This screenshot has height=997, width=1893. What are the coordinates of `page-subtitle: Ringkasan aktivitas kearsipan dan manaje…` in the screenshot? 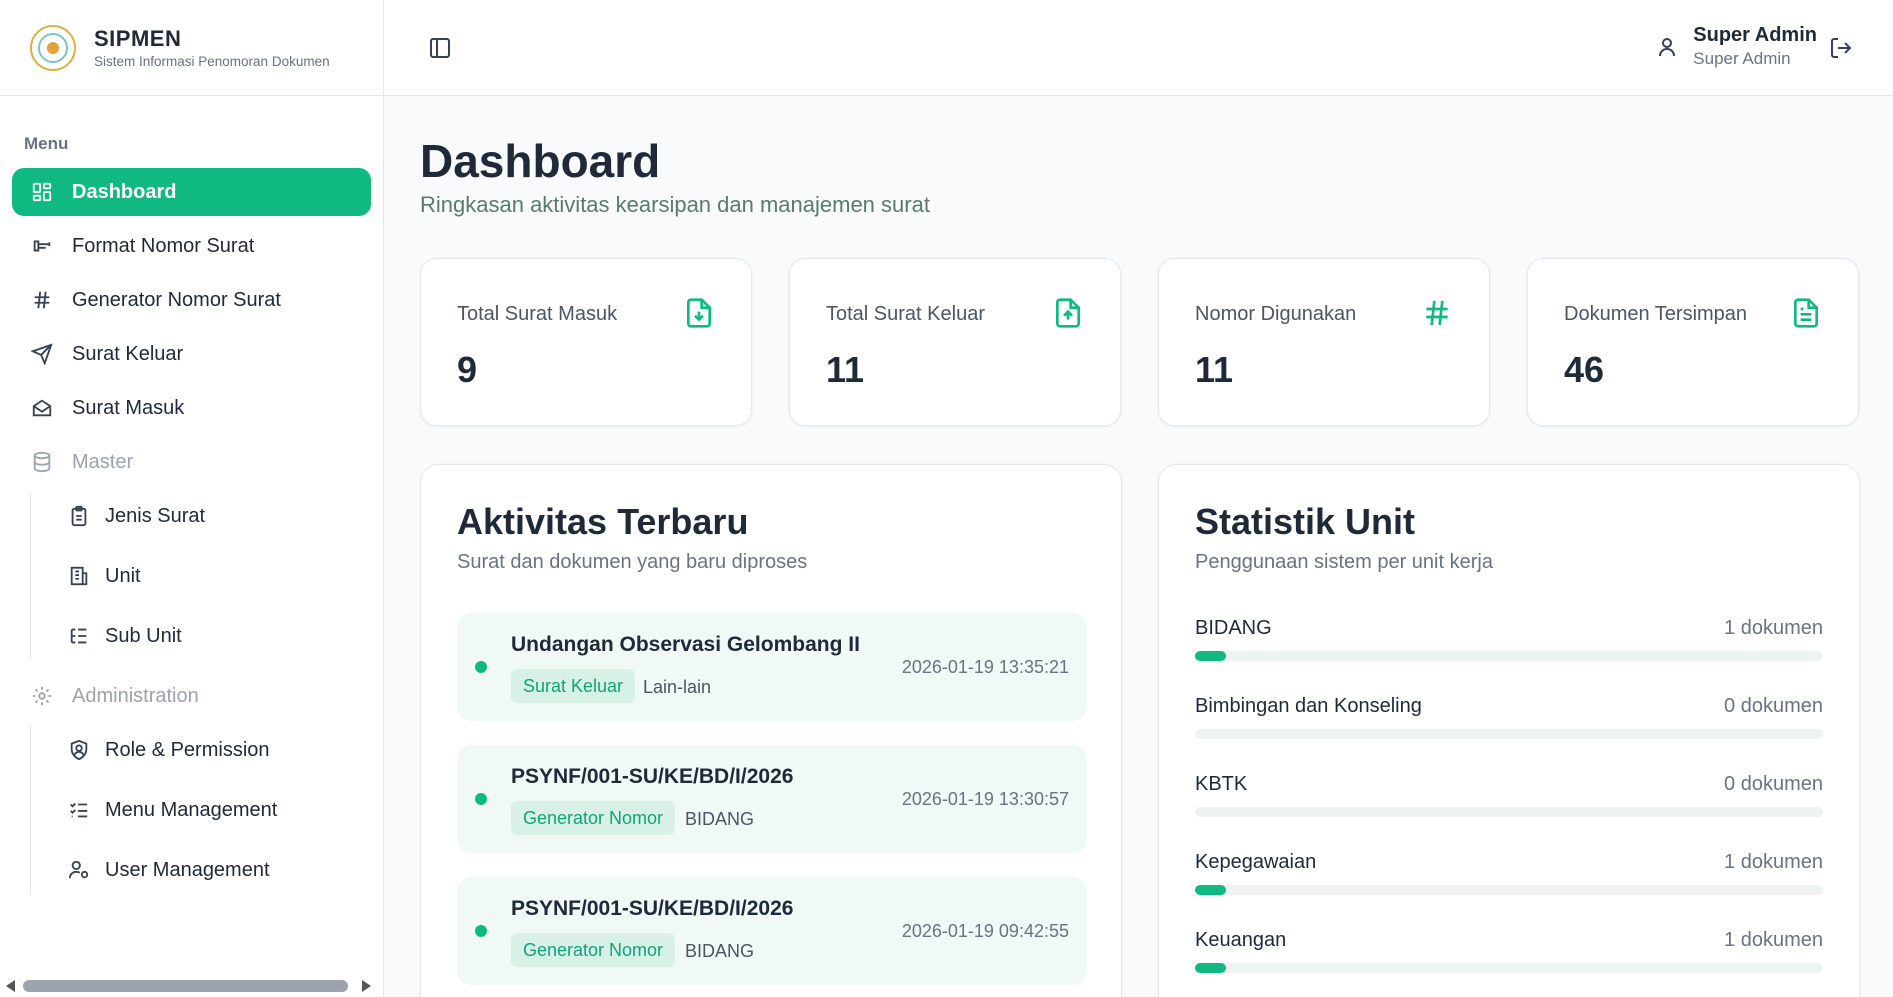 It's located at (675, 204).